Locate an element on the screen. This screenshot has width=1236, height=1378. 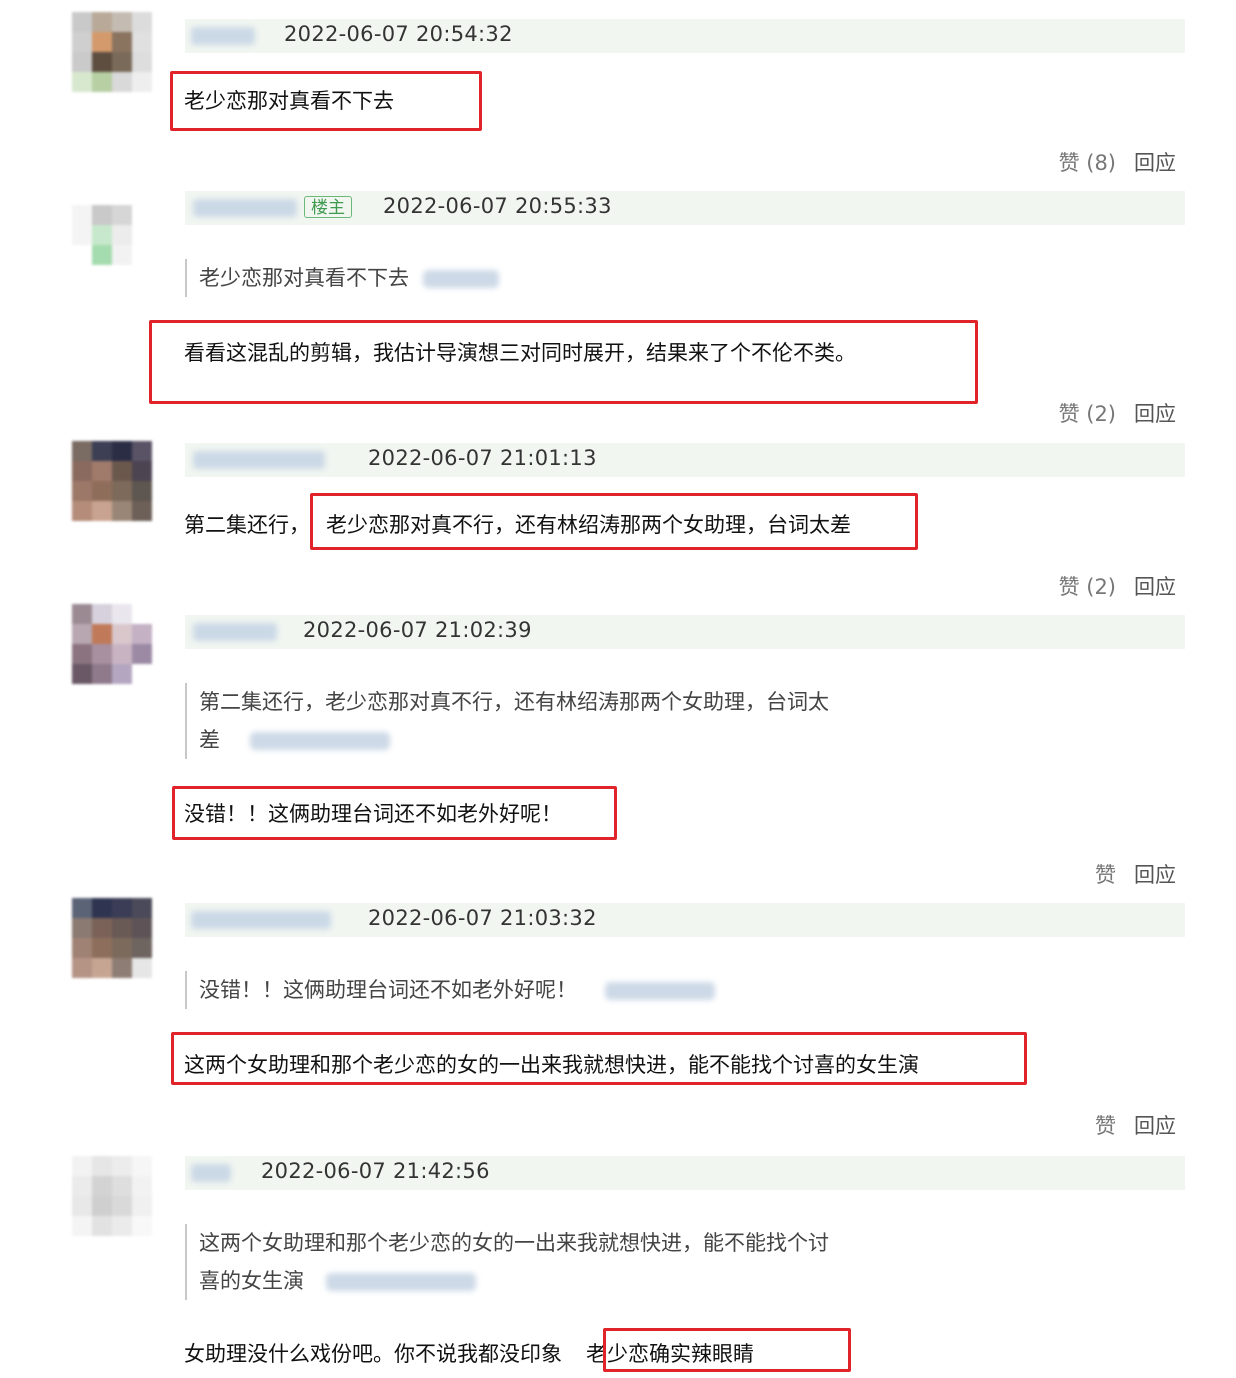
timestamp: 2022-06-07 21:02:39 is located at coordinates (417, 630).